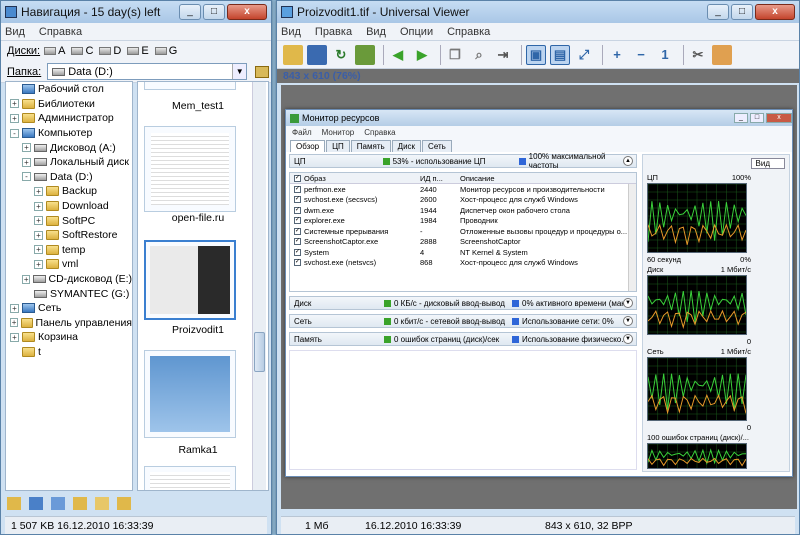 The width and height of the screenshot is (800, 535). Describe the element at coordinates (69, 279) in the screenshot. I see `tree-node: + CD-дисковод (E:)` at that location.